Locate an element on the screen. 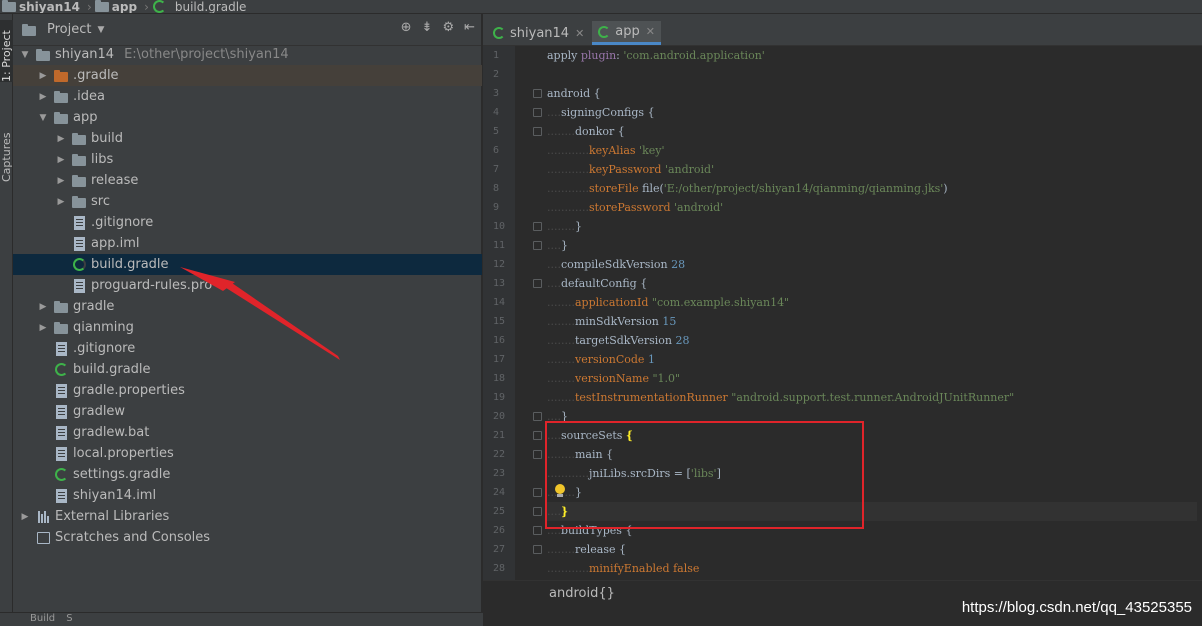  tree-item: ▶local.properties is located at coordinates (247, 453).